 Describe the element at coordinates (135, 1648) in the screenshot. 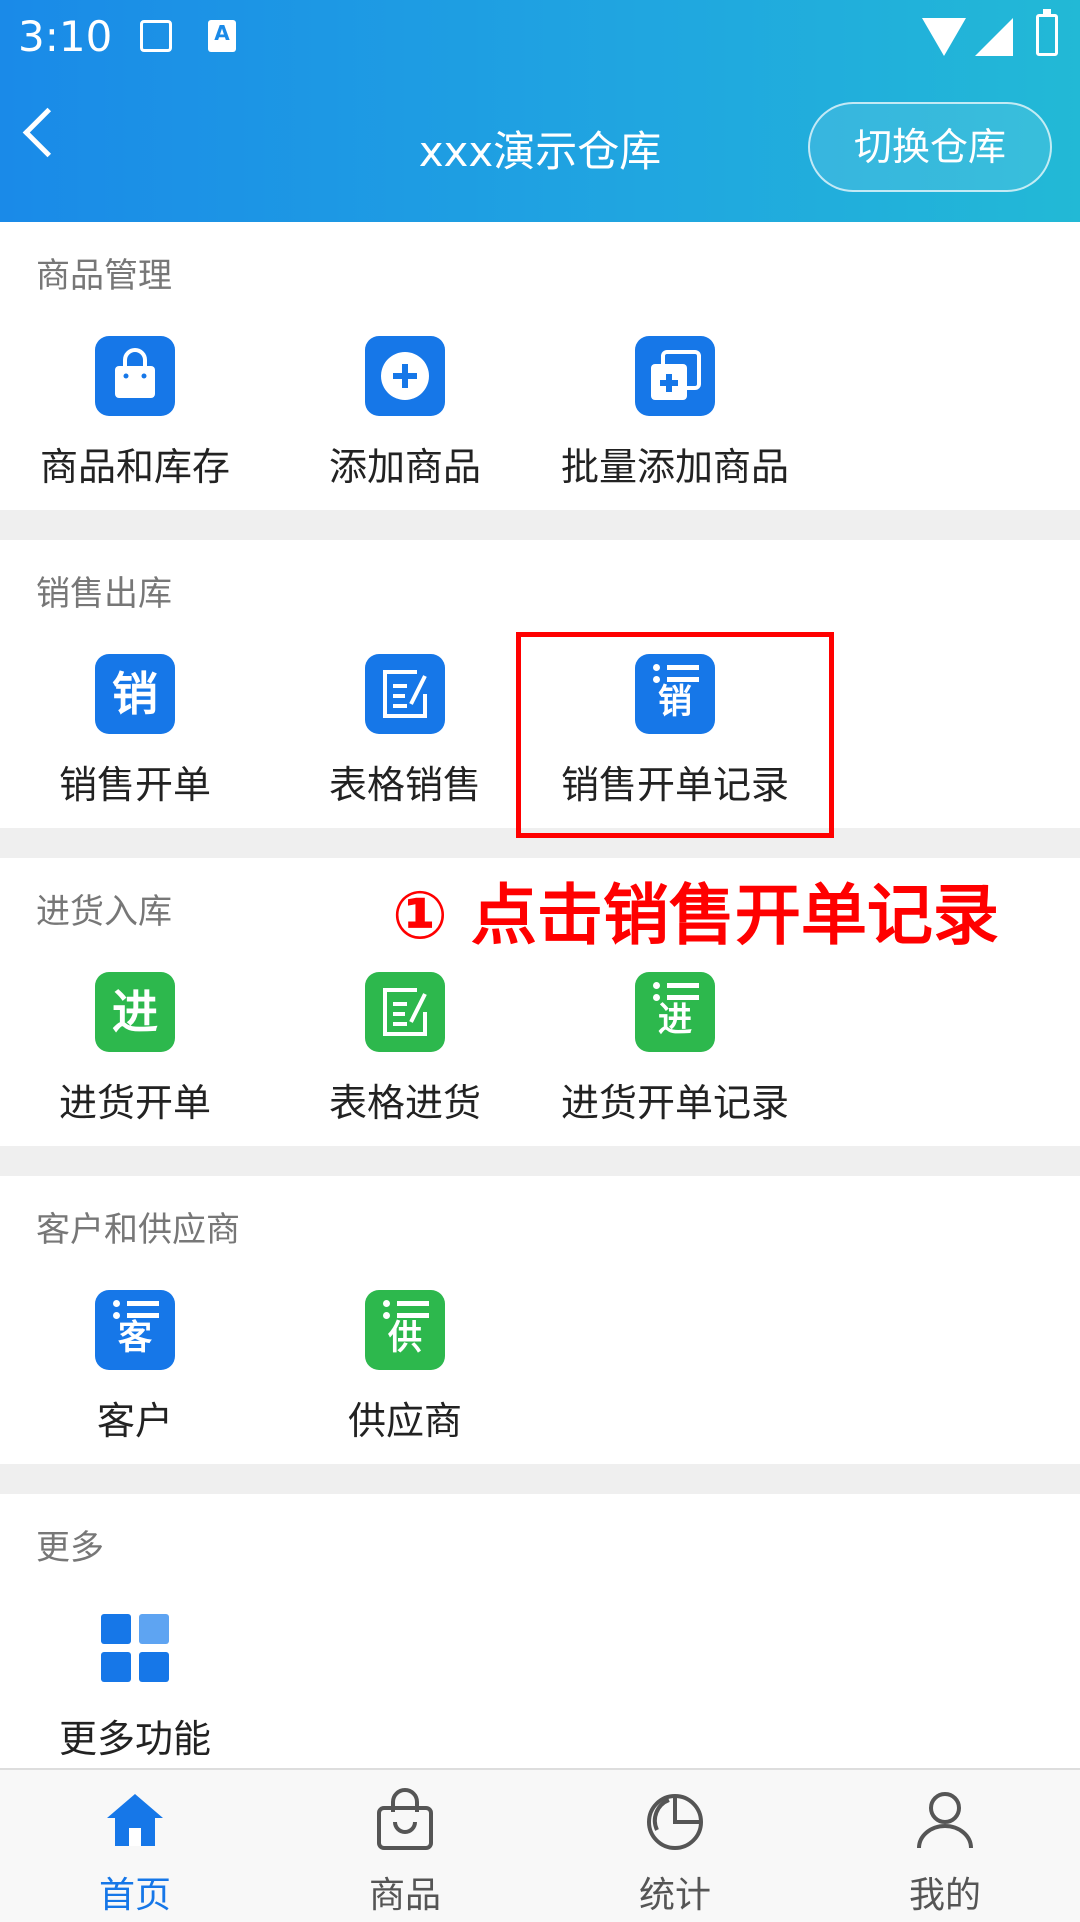

I see `grid-icon` at that location.